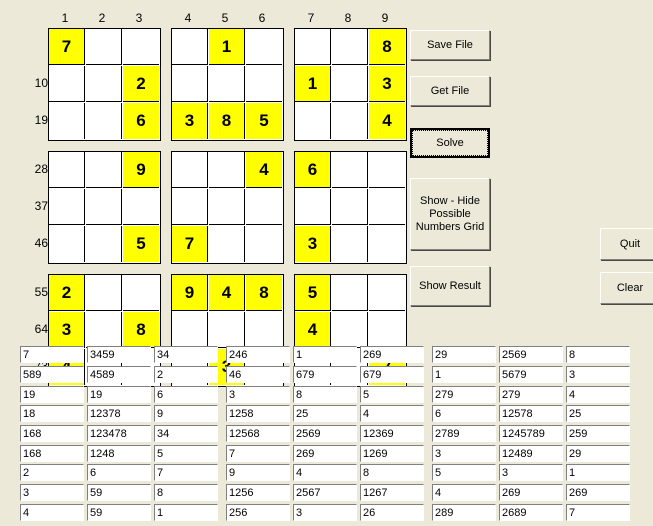  I want to click on possible-cell-r5c4: 12568, so click(258, 433).